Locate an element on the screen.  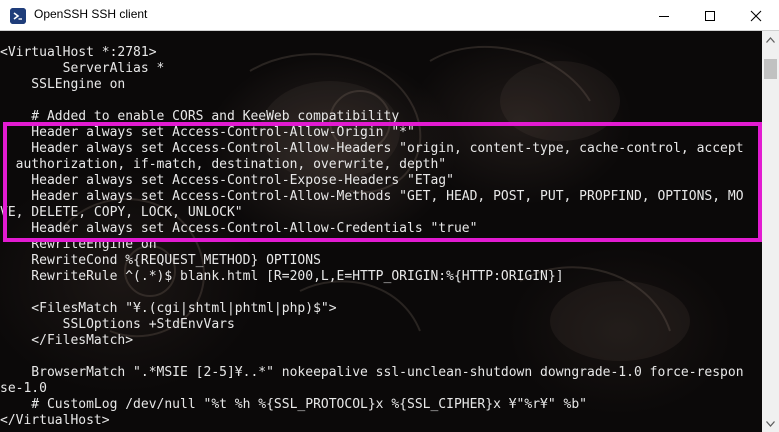
maximize-button is located at coordinates (710, 15).